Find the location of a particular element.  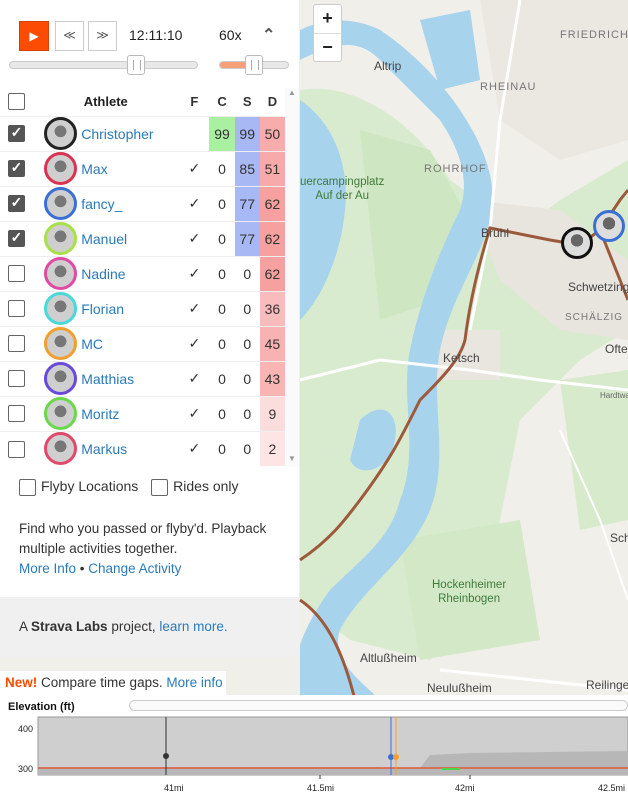

x-tick-42: 42mi is located at coordinates (465, 788).